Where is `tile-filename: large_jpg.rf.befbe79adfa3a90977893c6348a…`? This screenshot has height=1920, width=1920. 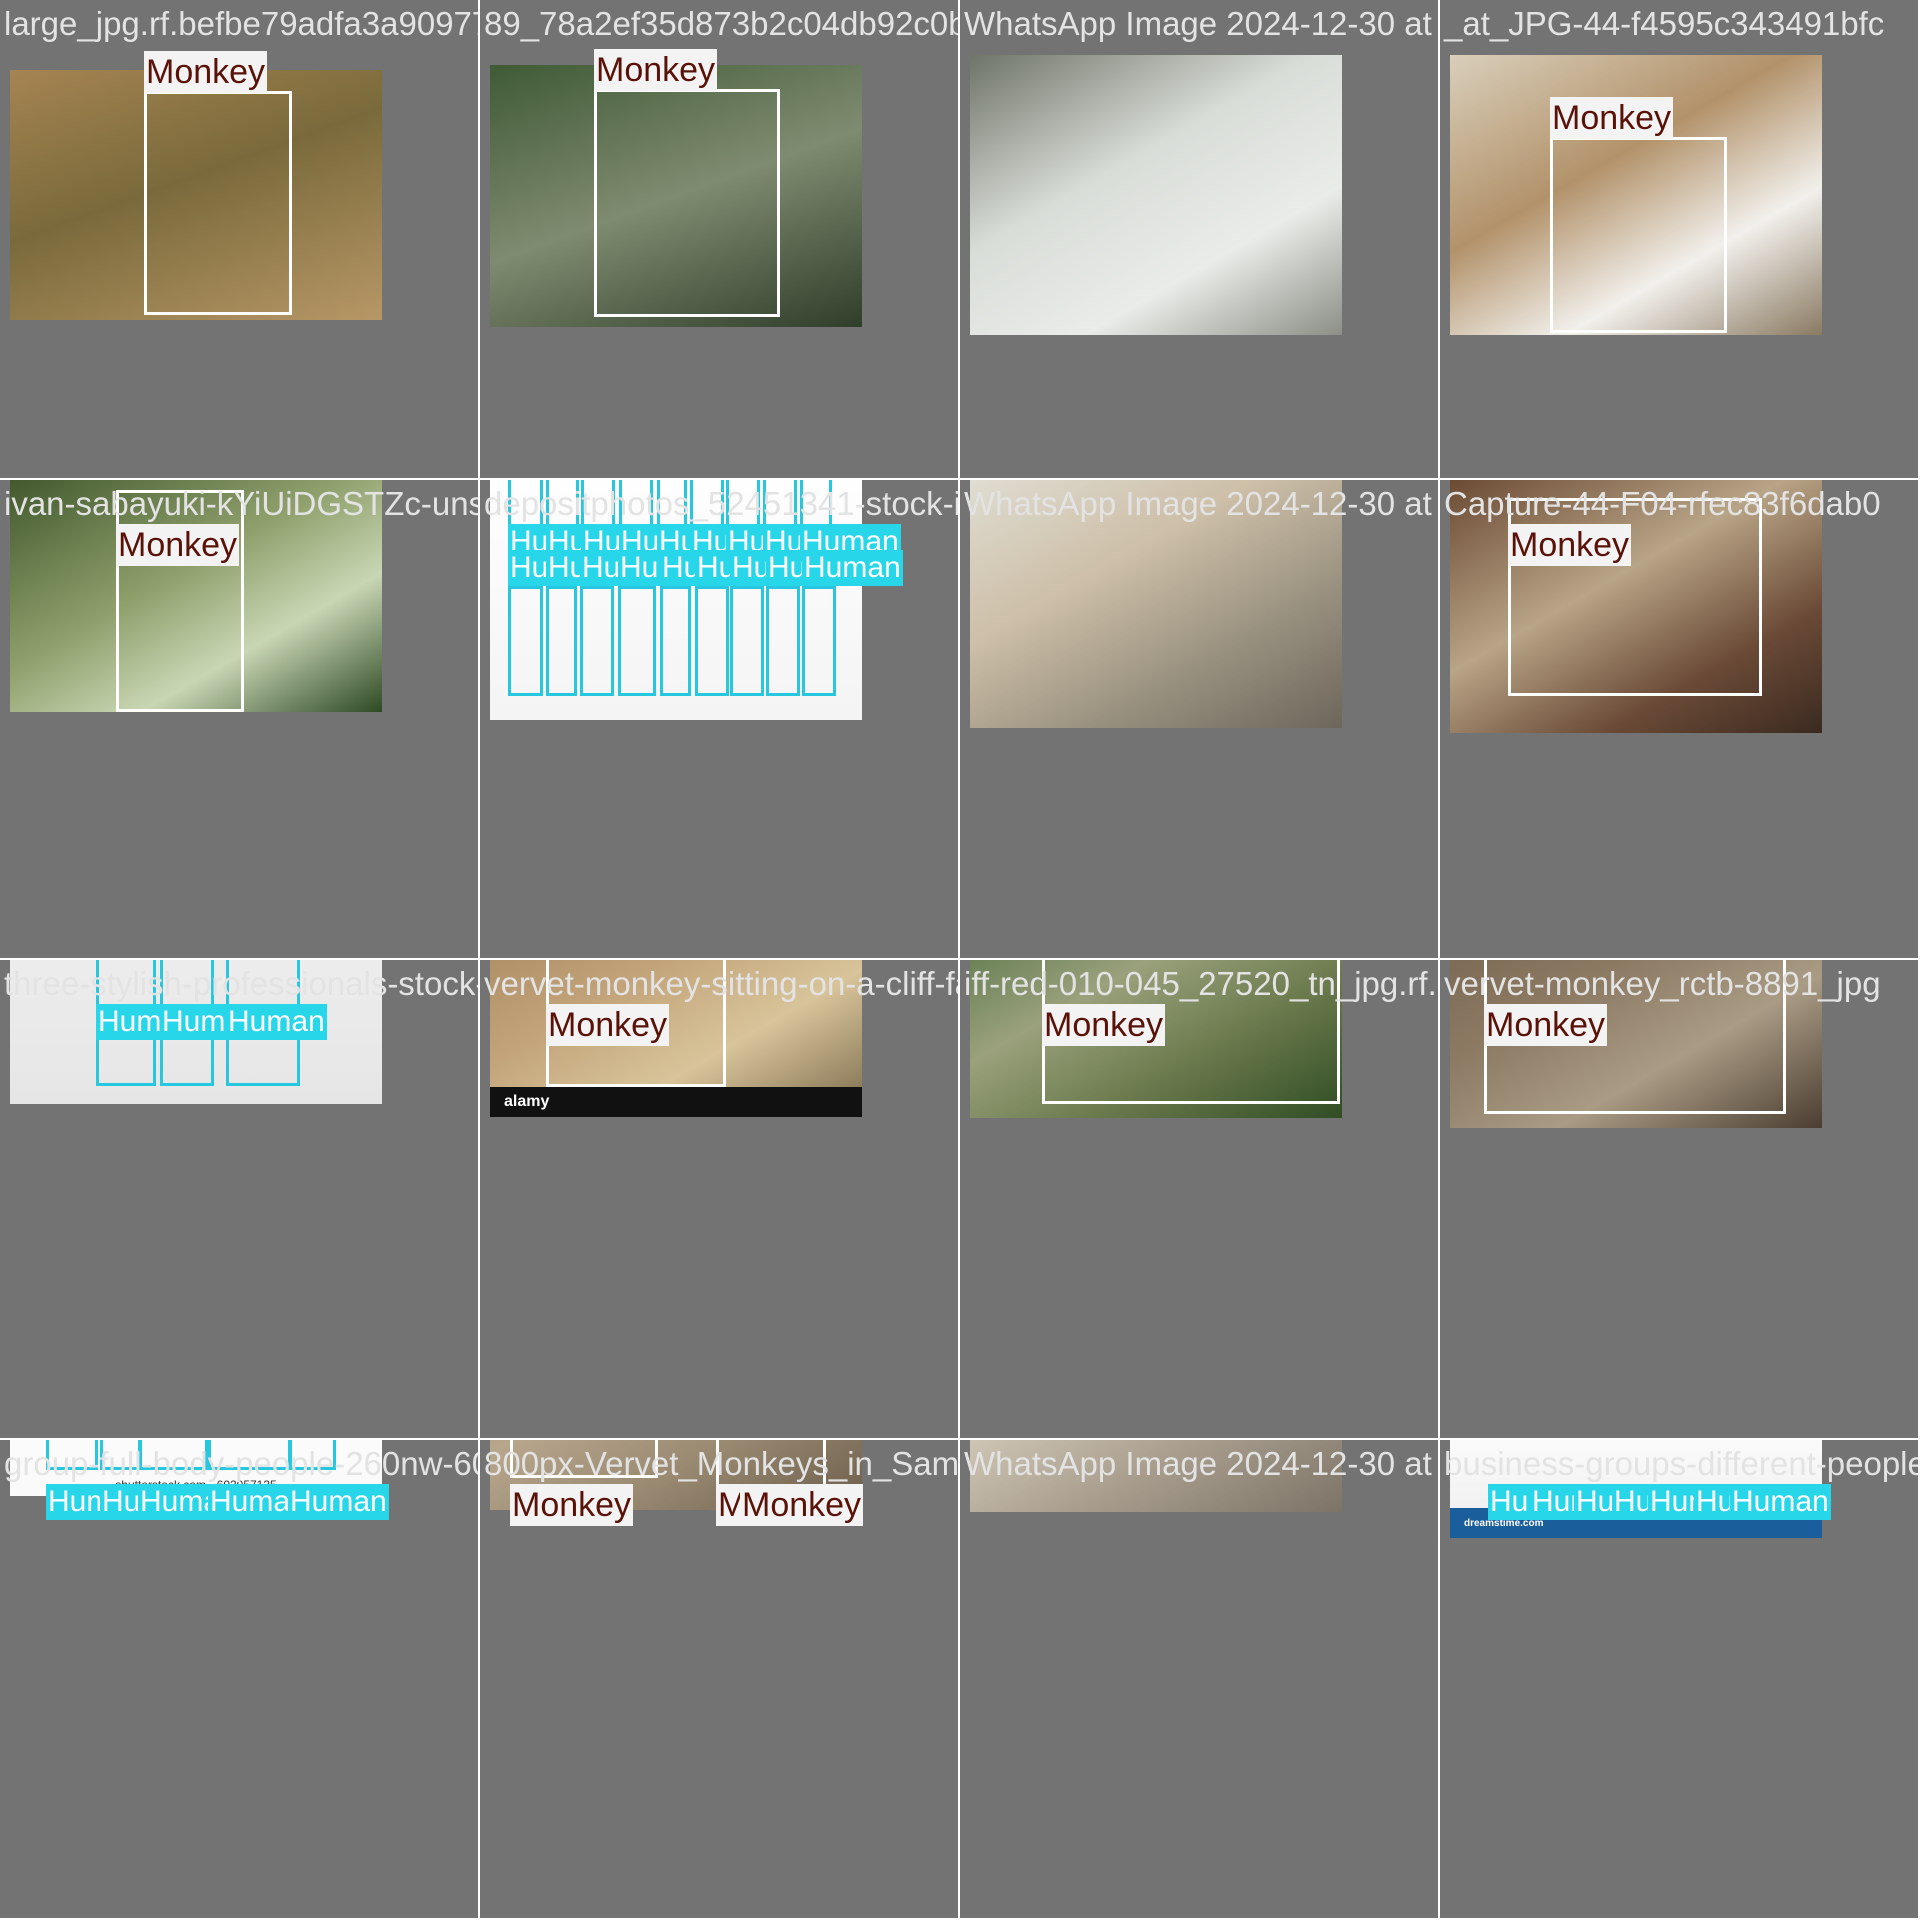
tile-filename: large_jpg.rf.befbe79adfa3a90977893c6348a… is located at coordinates (241, 23).